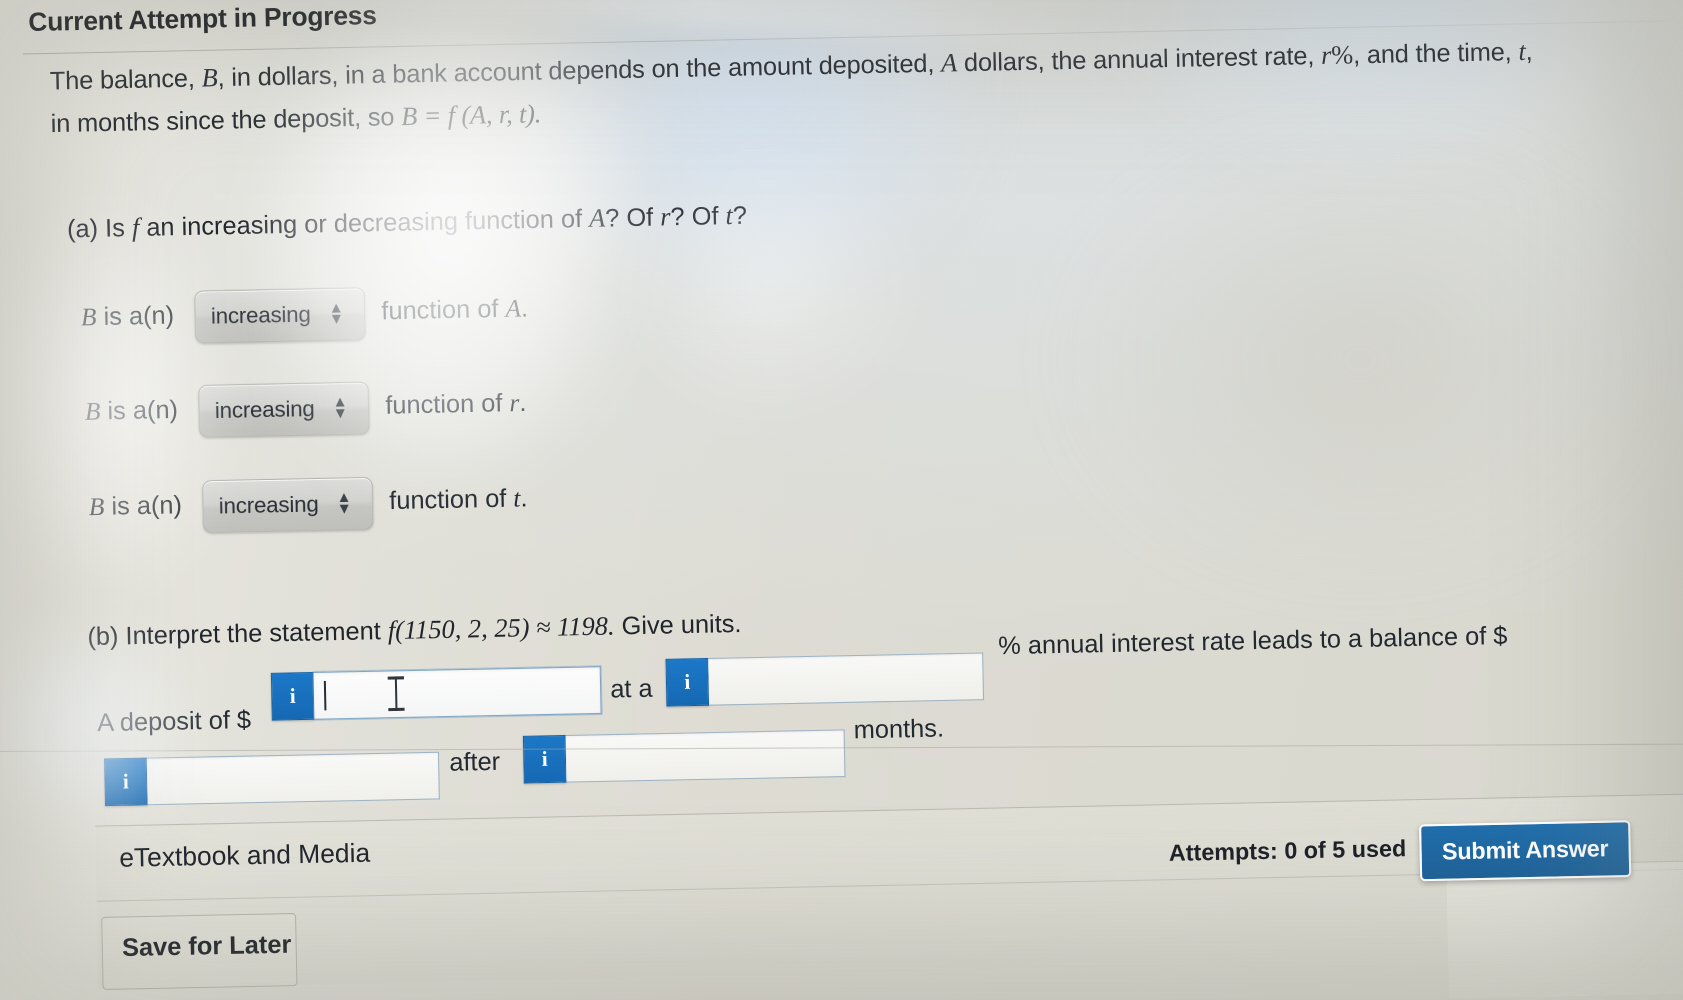 The image size is (1683, 1000). I want to click on row-t-tail: function of t., so click(458, 500).